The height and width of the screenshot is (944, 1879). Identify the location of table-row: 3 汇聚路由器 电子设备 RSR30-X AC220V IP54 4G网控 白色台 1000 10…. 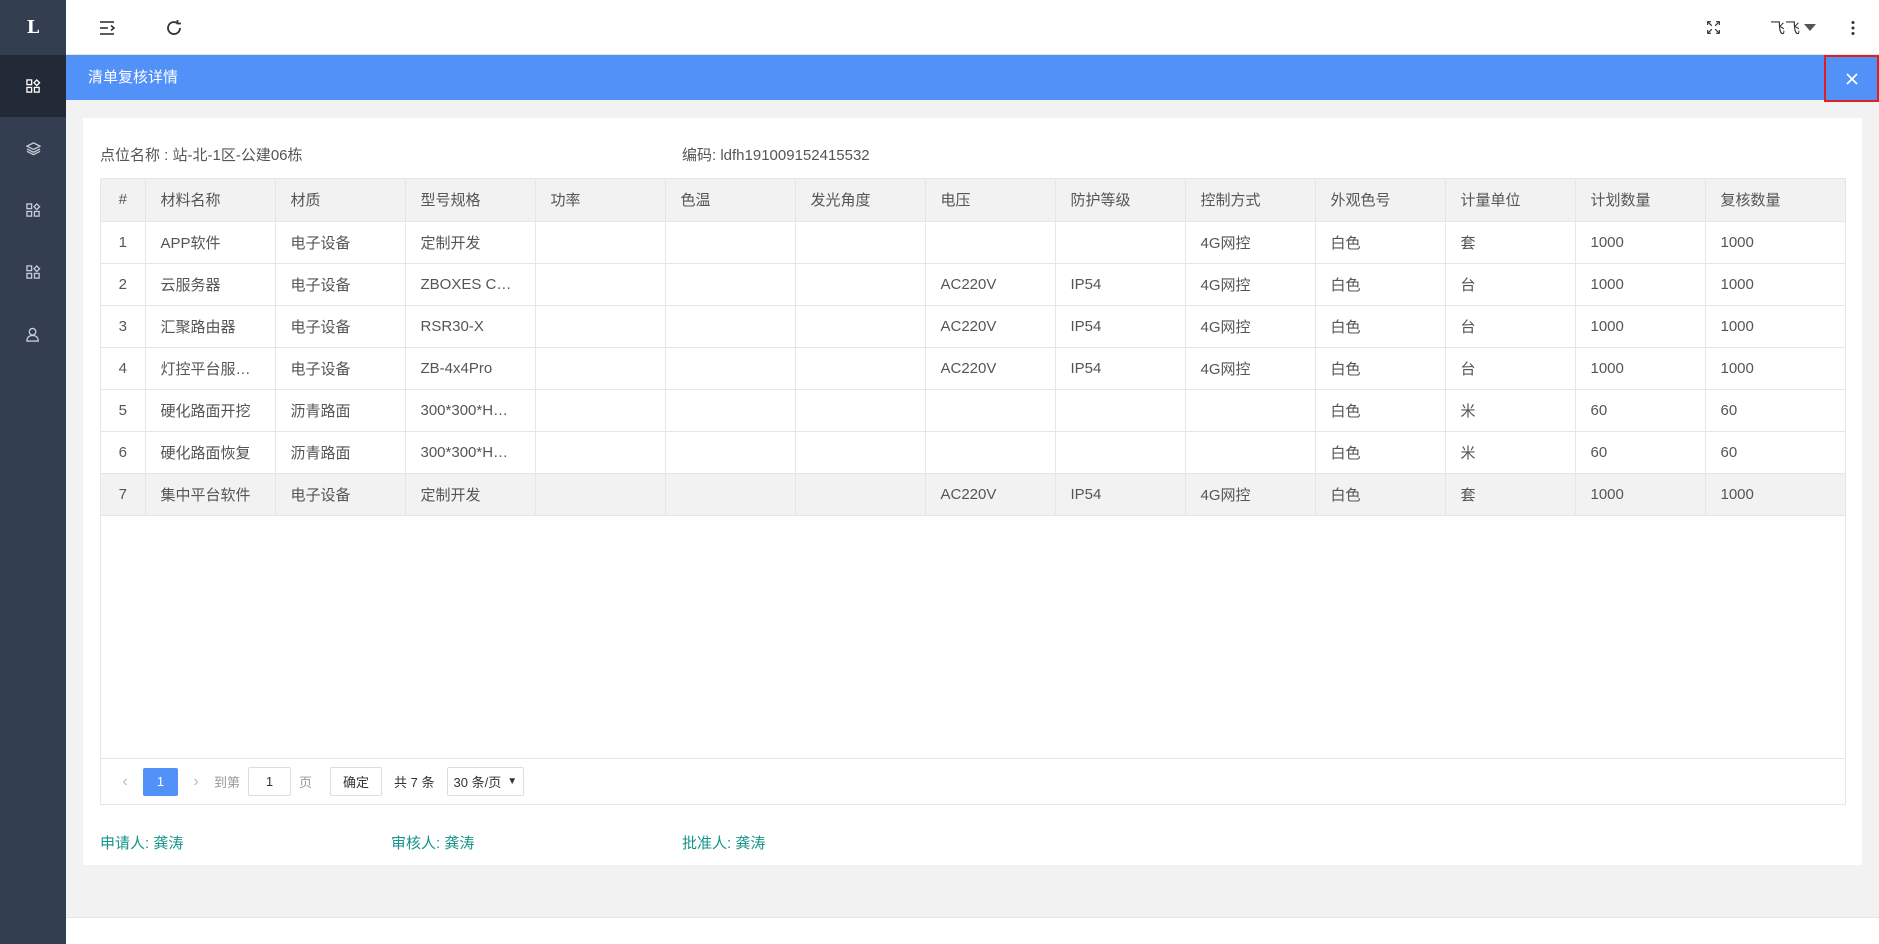
(973, 326).